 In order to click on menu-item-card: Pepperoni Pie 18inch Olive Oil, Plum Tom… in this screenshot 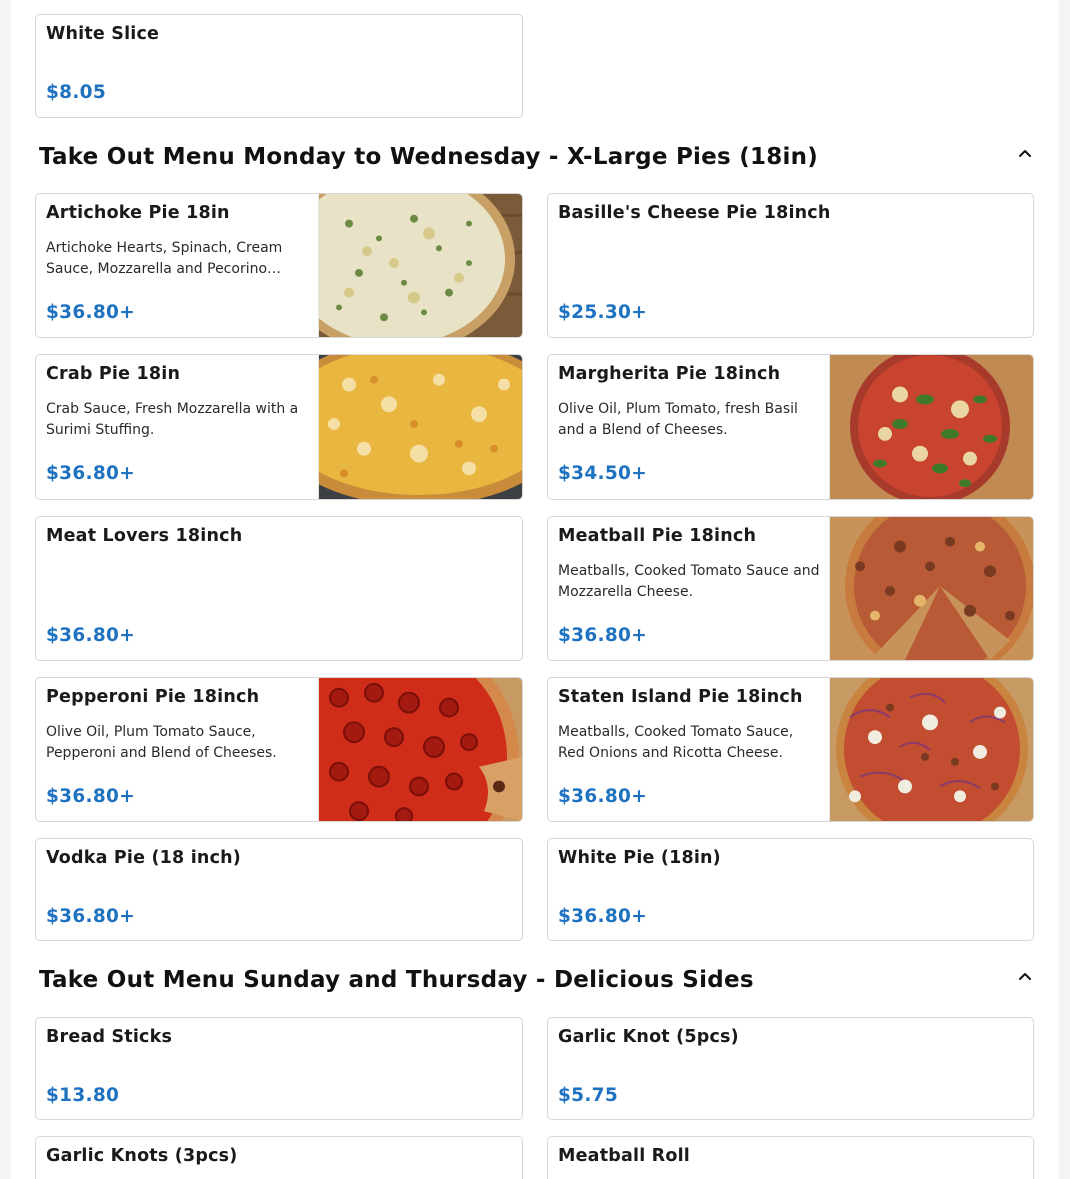, I will do `click(279, 749)`.